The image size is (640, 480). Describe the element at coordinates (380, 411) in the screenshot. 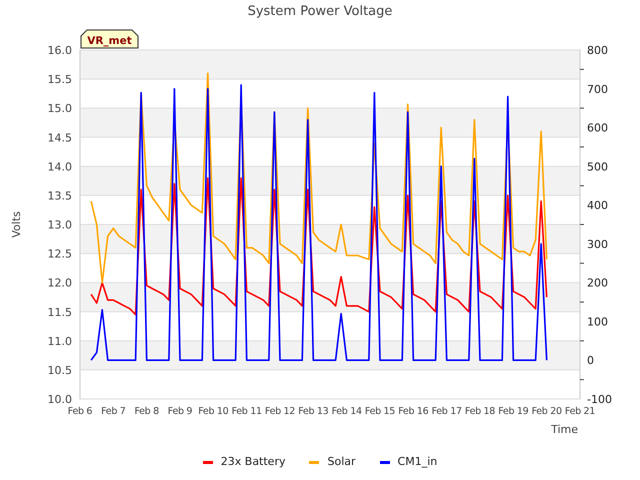

I see `x-tick-label: Feb 15` at that location.